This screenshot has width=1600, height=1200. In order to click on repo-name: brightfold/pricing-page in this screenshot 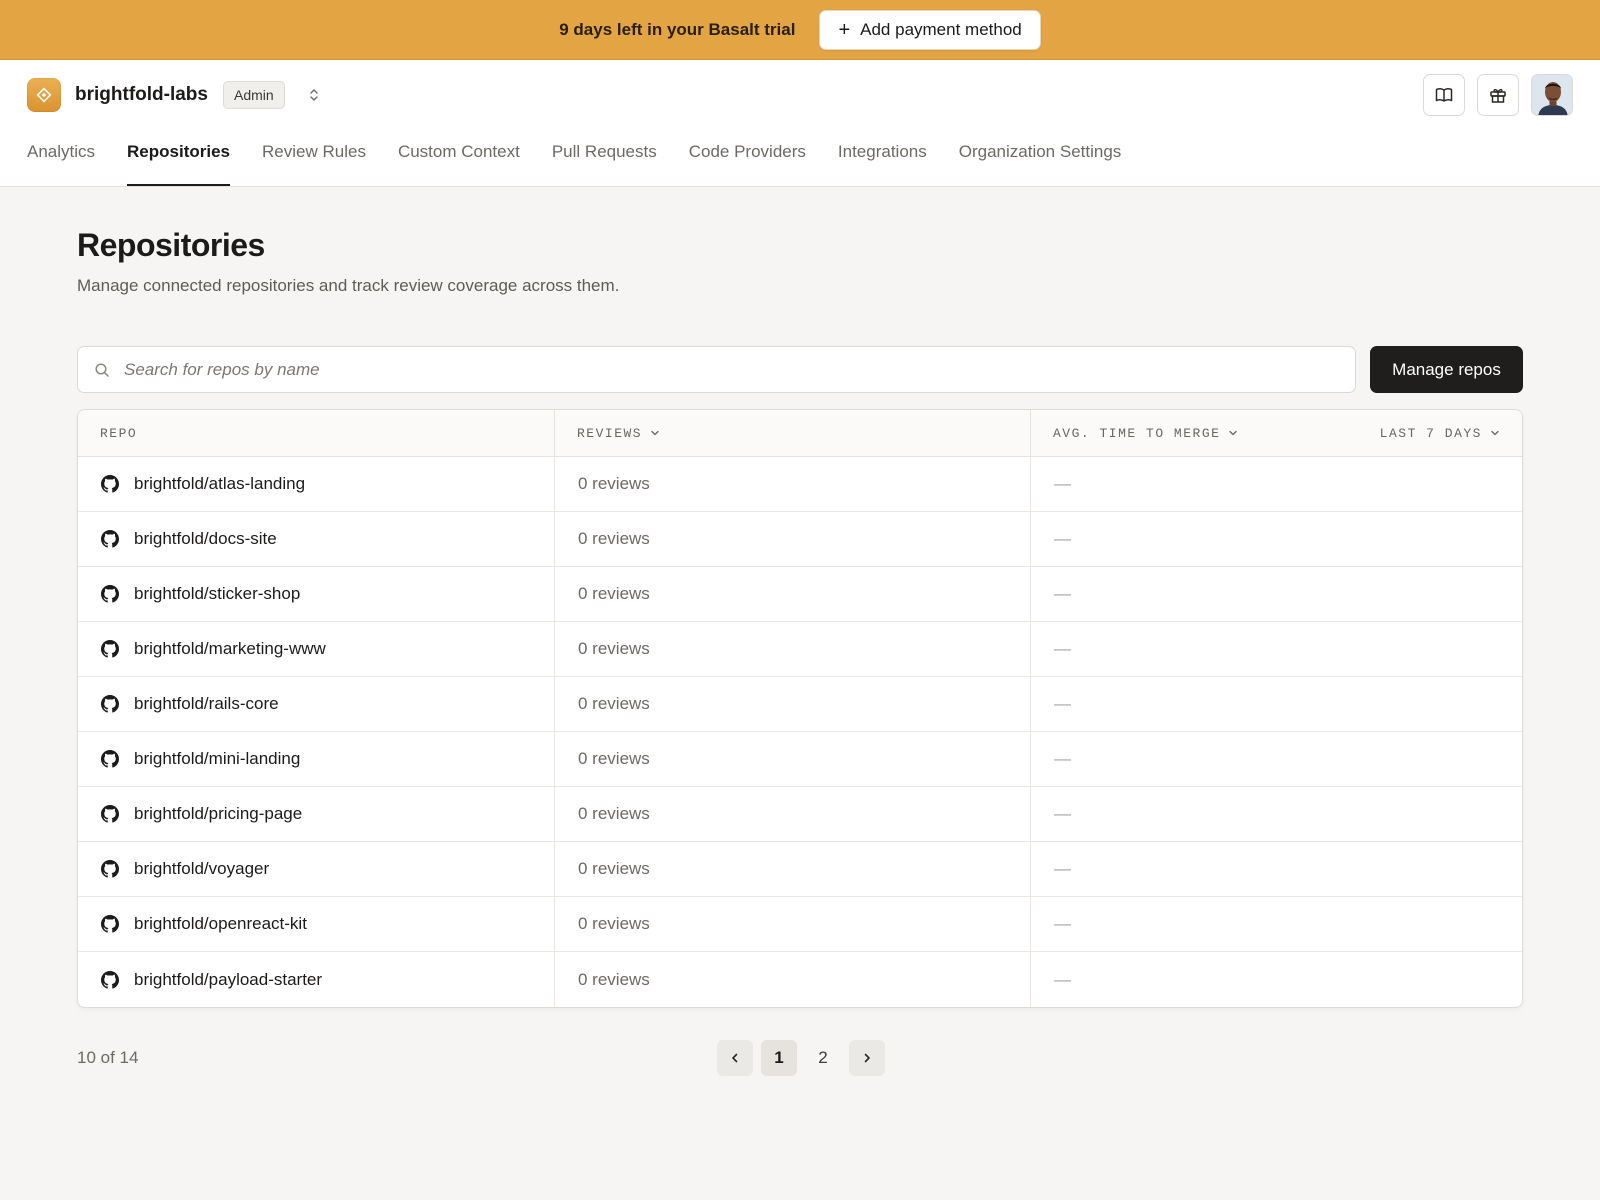, I will do `click(218, 814)`.